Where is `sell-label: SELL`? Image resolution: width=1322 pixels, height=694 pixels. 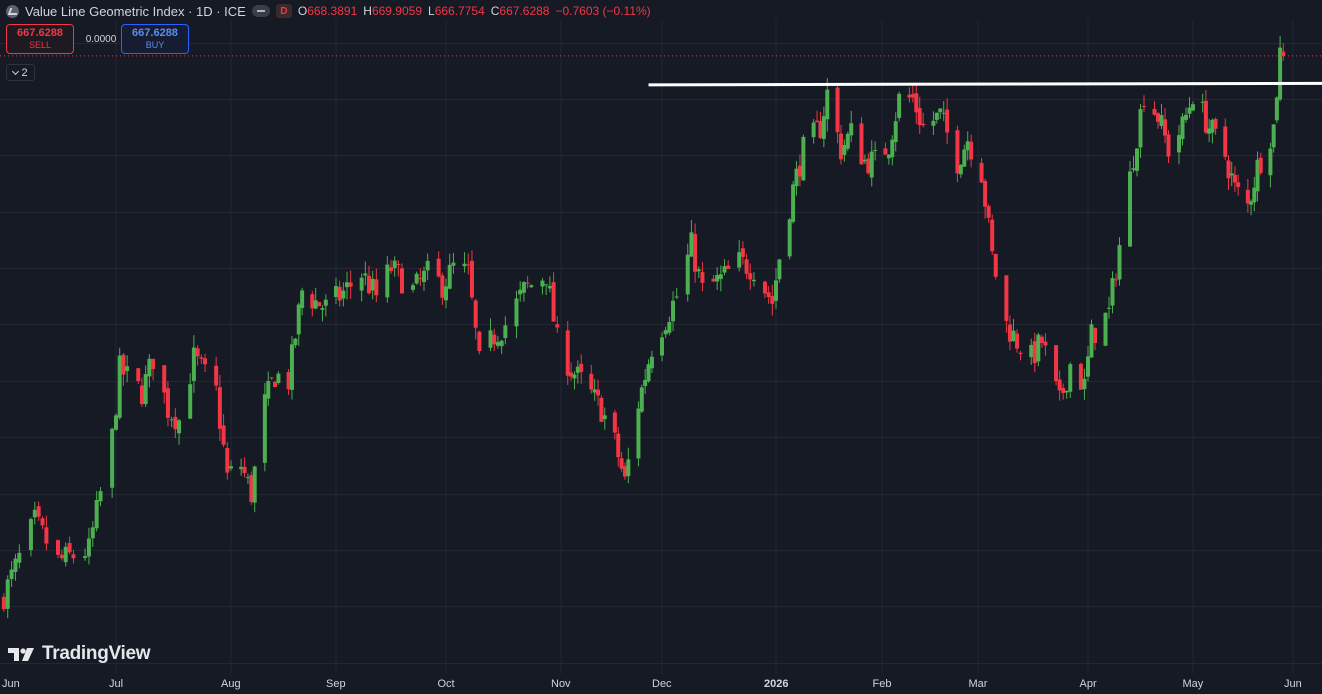 sell-label: SELL is located at coordinates (40, 45).